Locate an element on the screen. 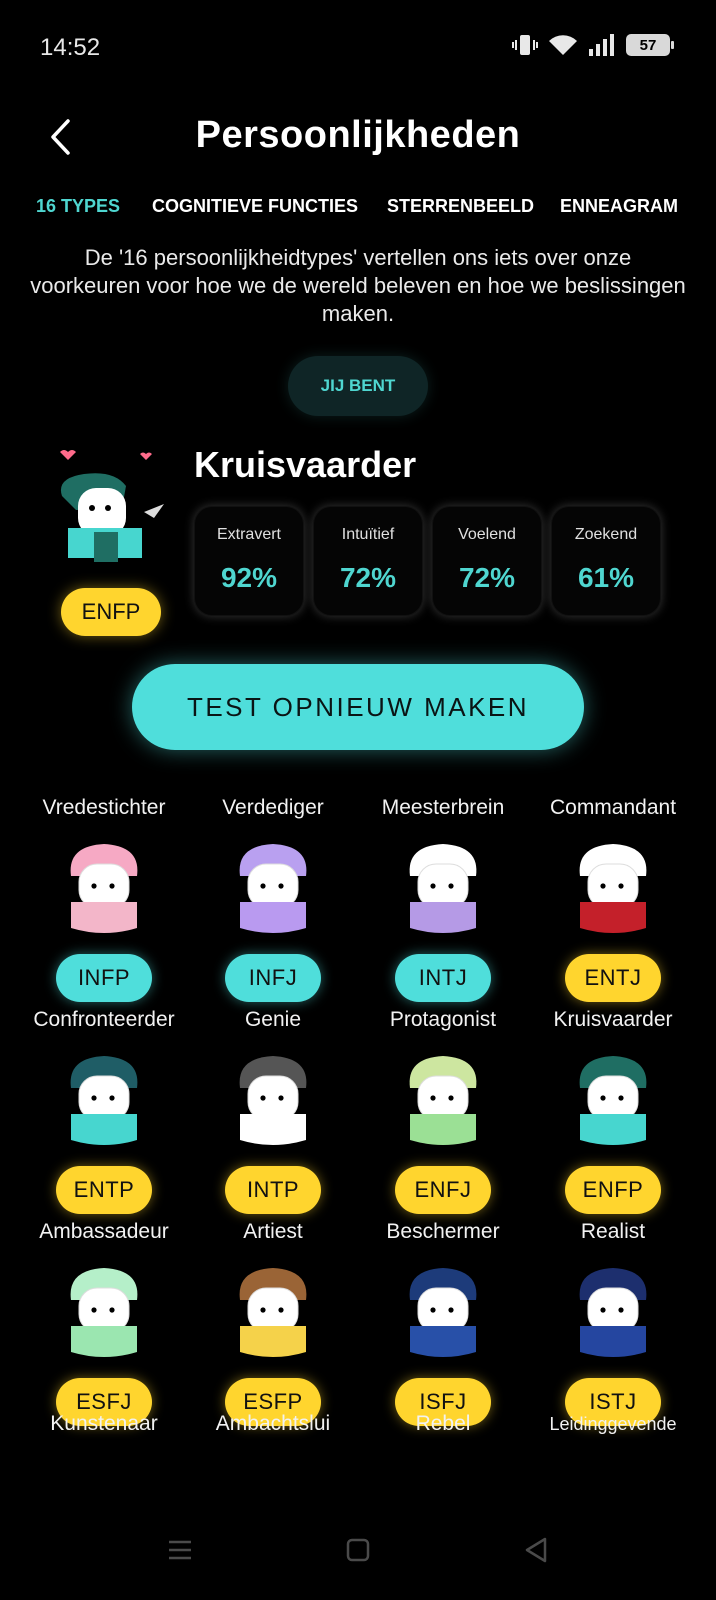  type-card: Genie INTP is located at coordinates (273, 1110).